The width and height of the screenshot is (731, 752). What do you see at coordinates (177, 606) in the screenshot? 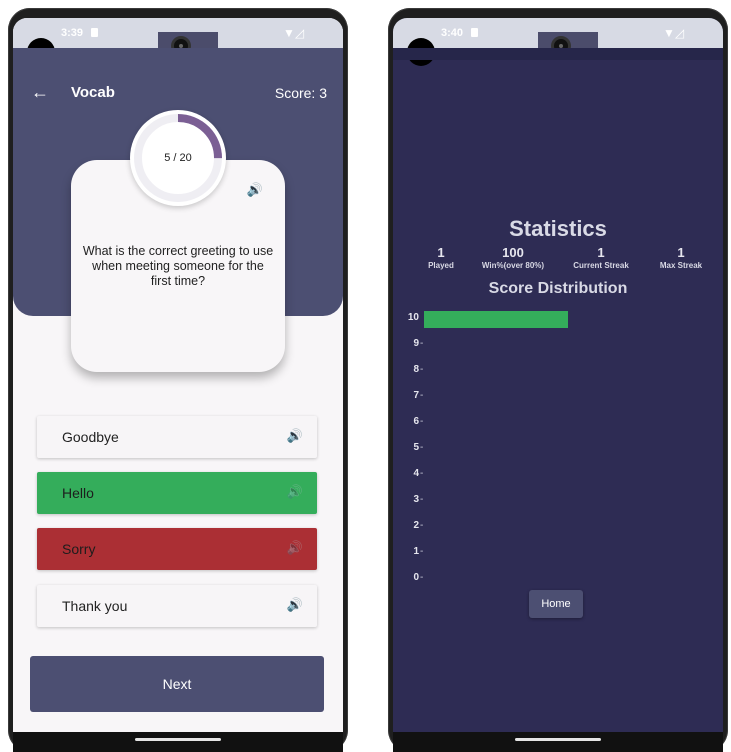
I see `answer-option-thank-you: Thank you 🔊` at bounding box center [177, 606].